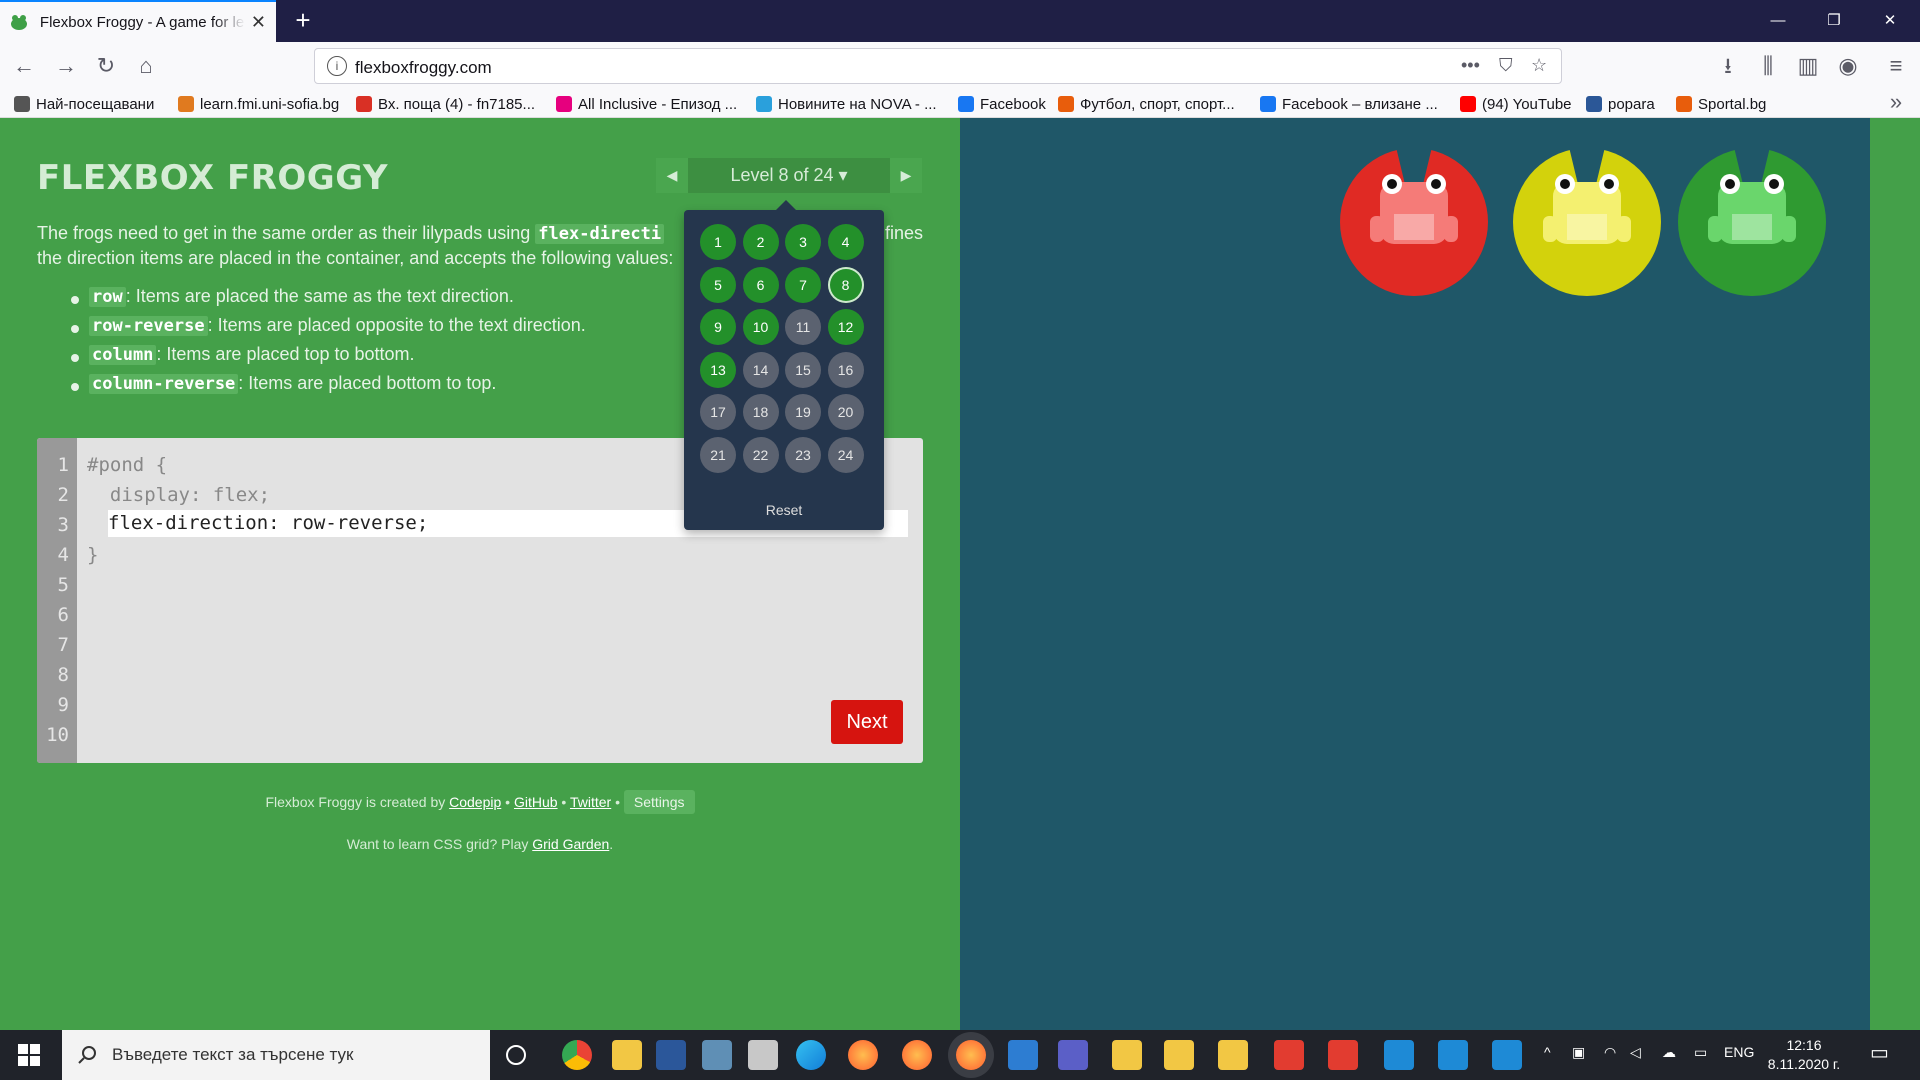  What do you see at coordinates (1547, 1052) in the screenshot?
I see `tray-chevron-icon: ^` at bounding box center [1547, 1052].